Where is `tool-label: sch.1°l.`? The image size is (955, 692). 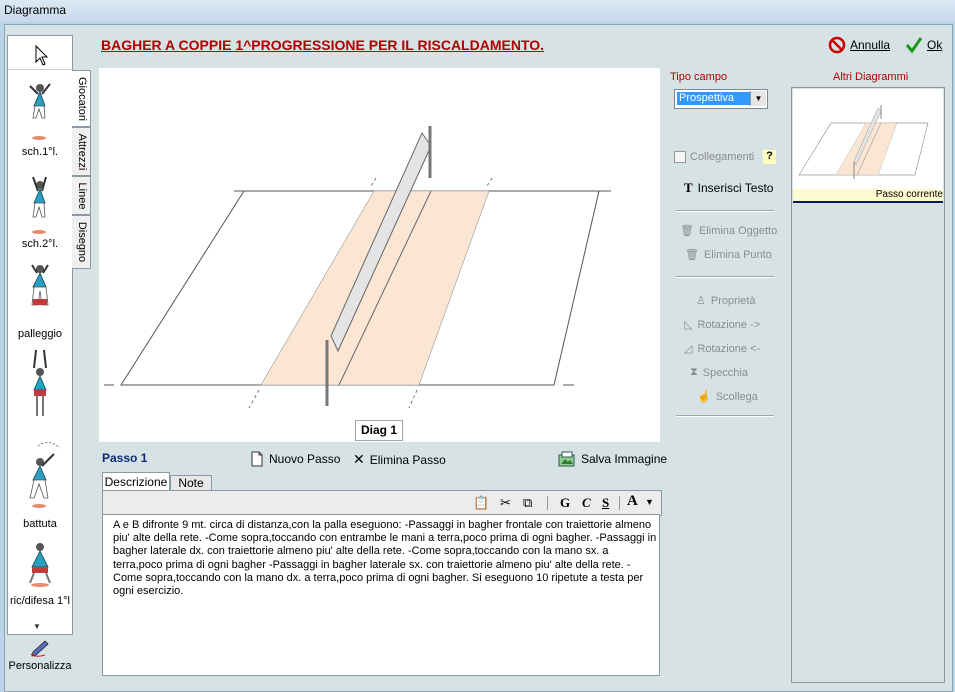 tool-label: sch.1°l. is located at coordinates (40, 152).